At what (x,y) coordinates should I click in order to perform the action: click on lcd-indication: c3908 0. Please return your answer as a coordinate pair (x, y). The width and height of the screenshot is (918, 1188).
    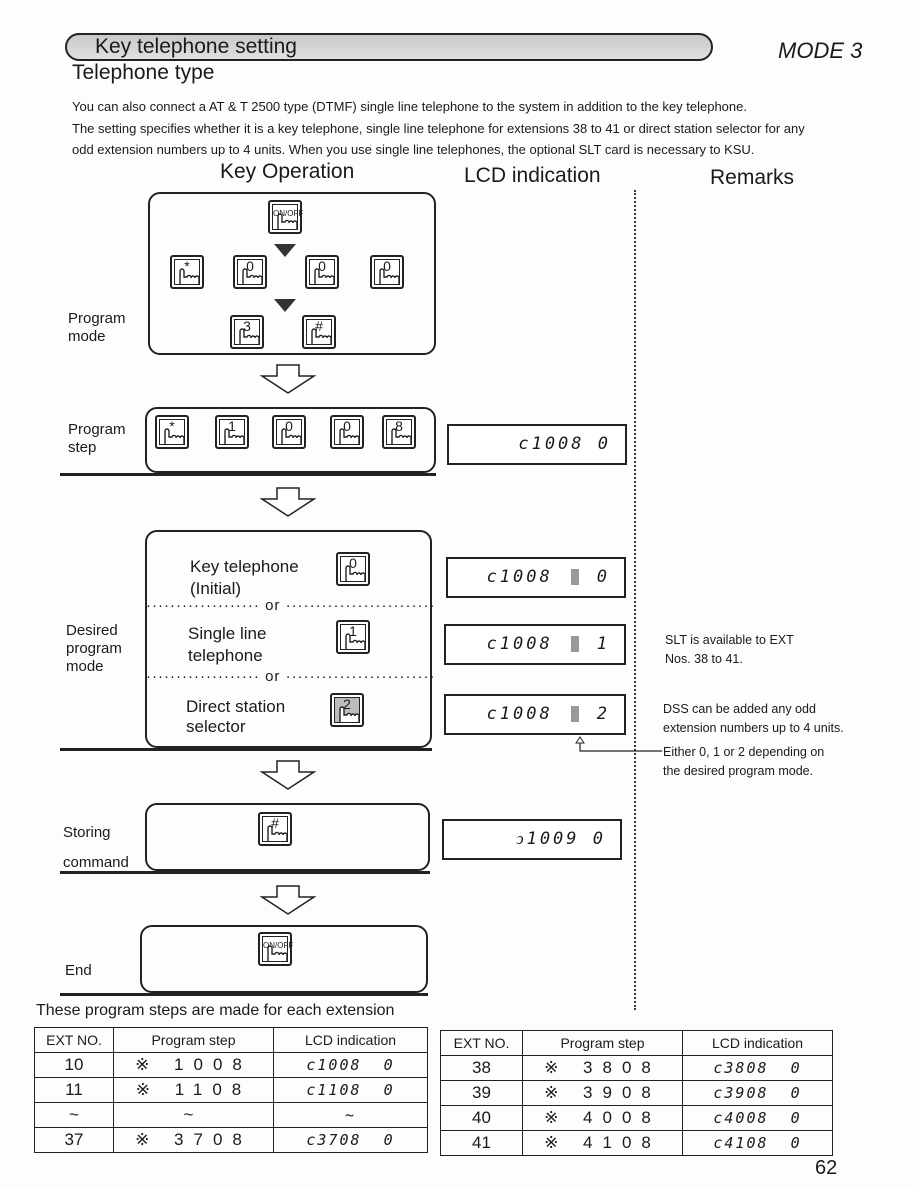
    Looking at the image, I should click on (757, 1093).